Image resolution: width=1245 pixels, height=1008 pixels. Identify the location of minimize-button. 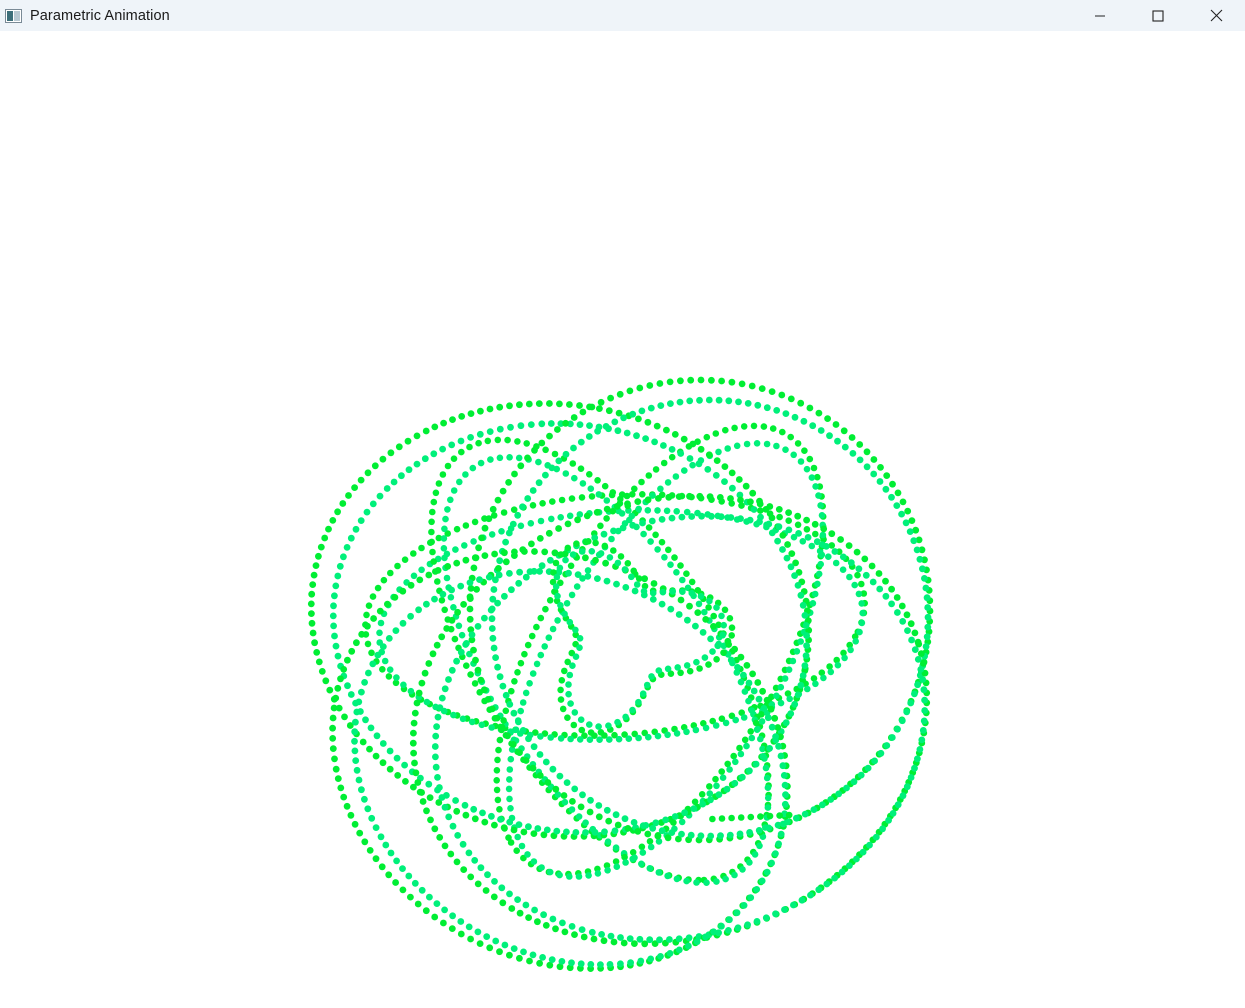
(1100, 15).